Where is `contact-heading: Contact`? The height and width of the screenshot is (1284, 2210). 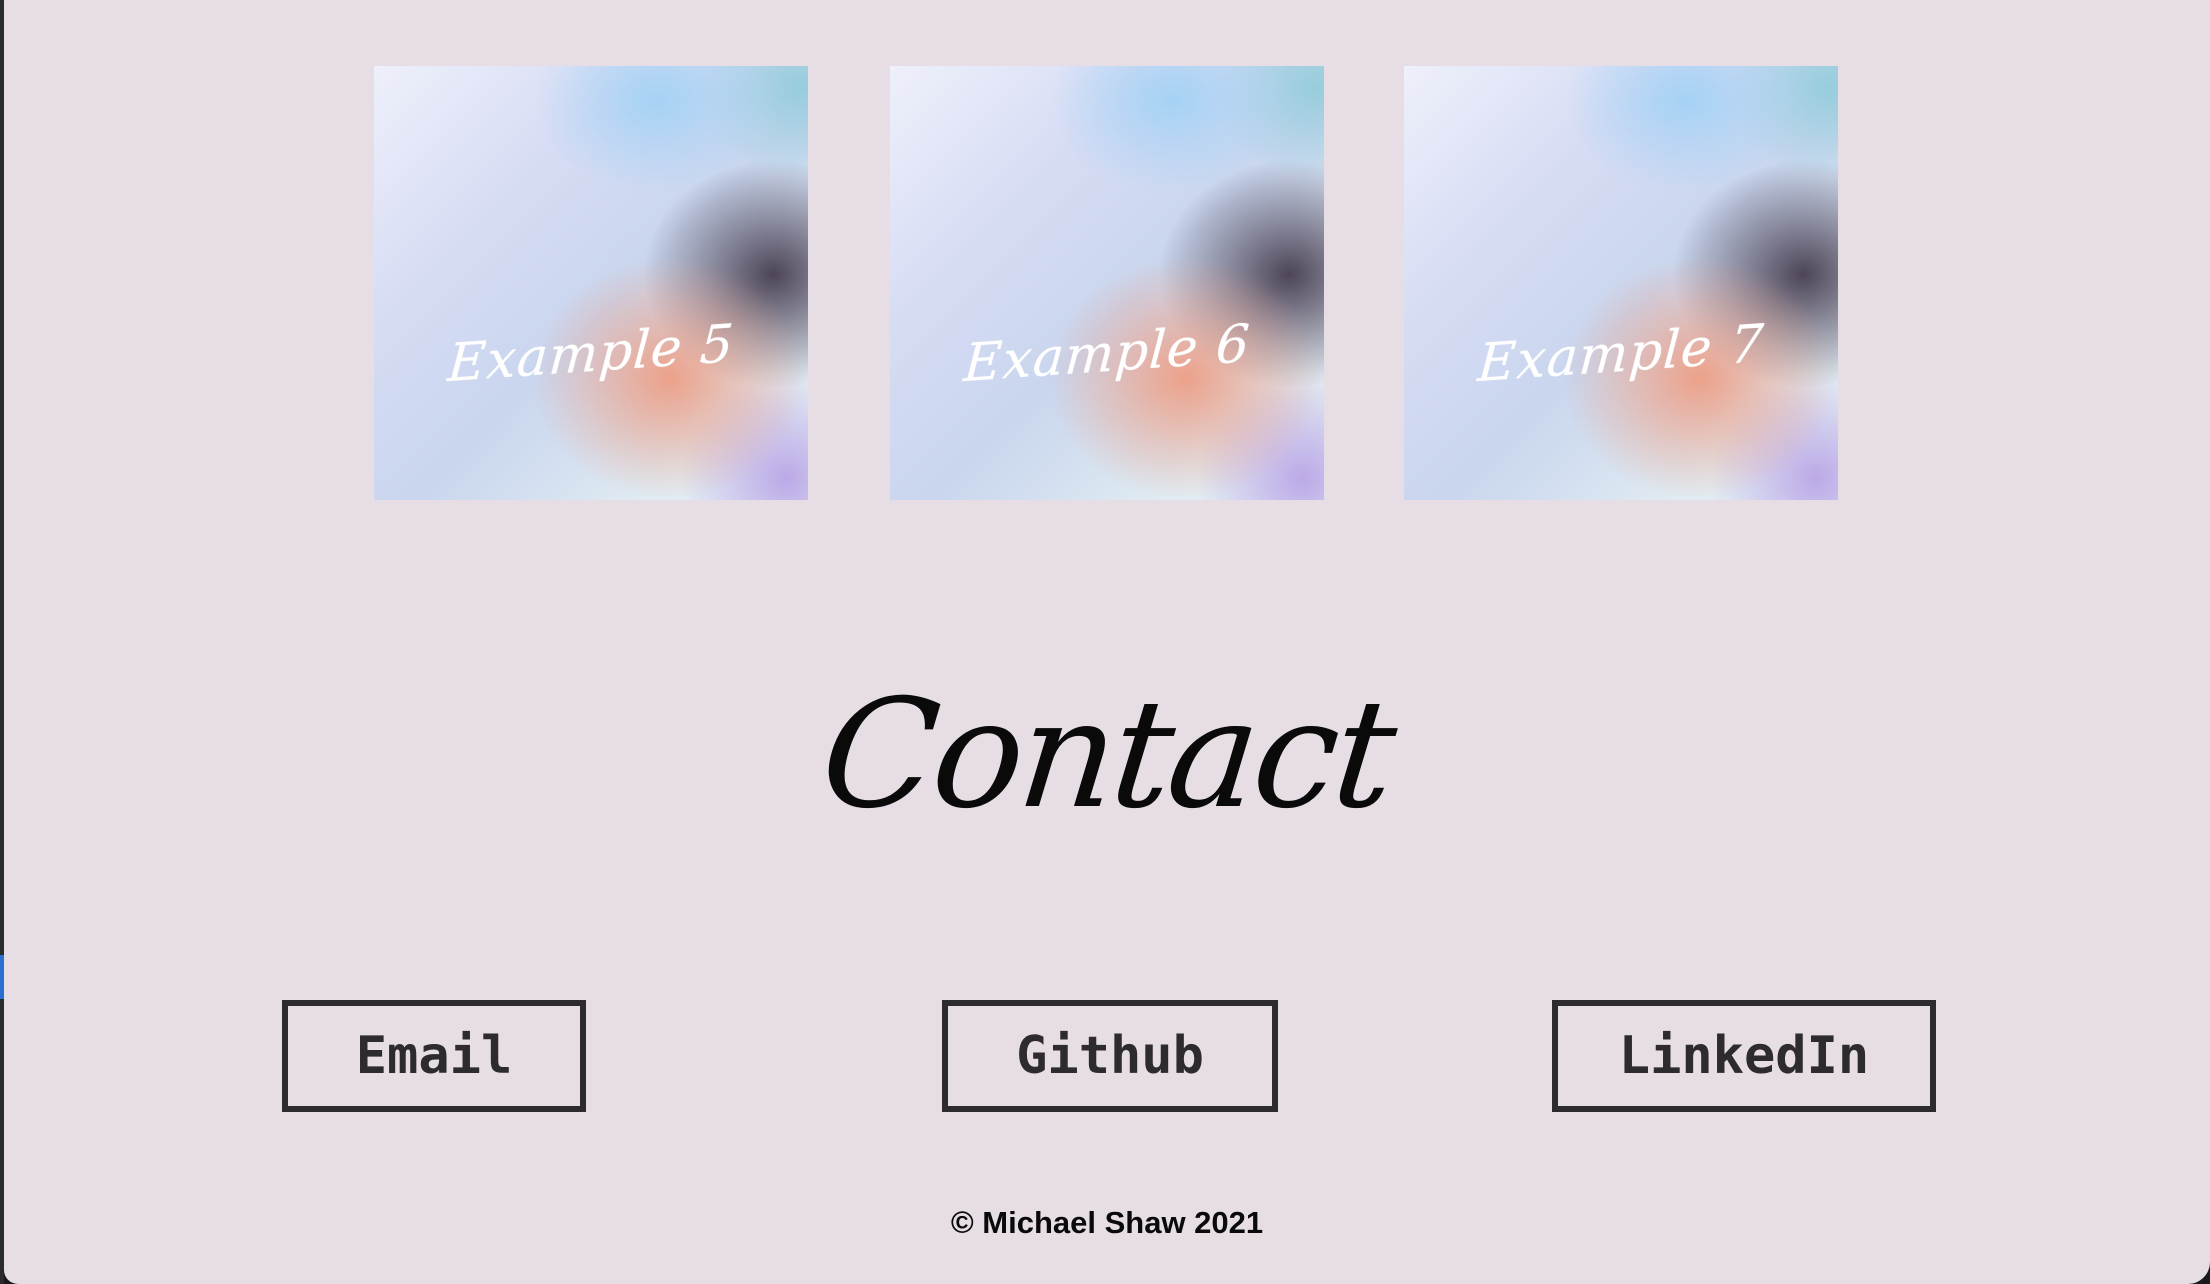
contact-heading: Contact is located at coordinates (1107, 755).